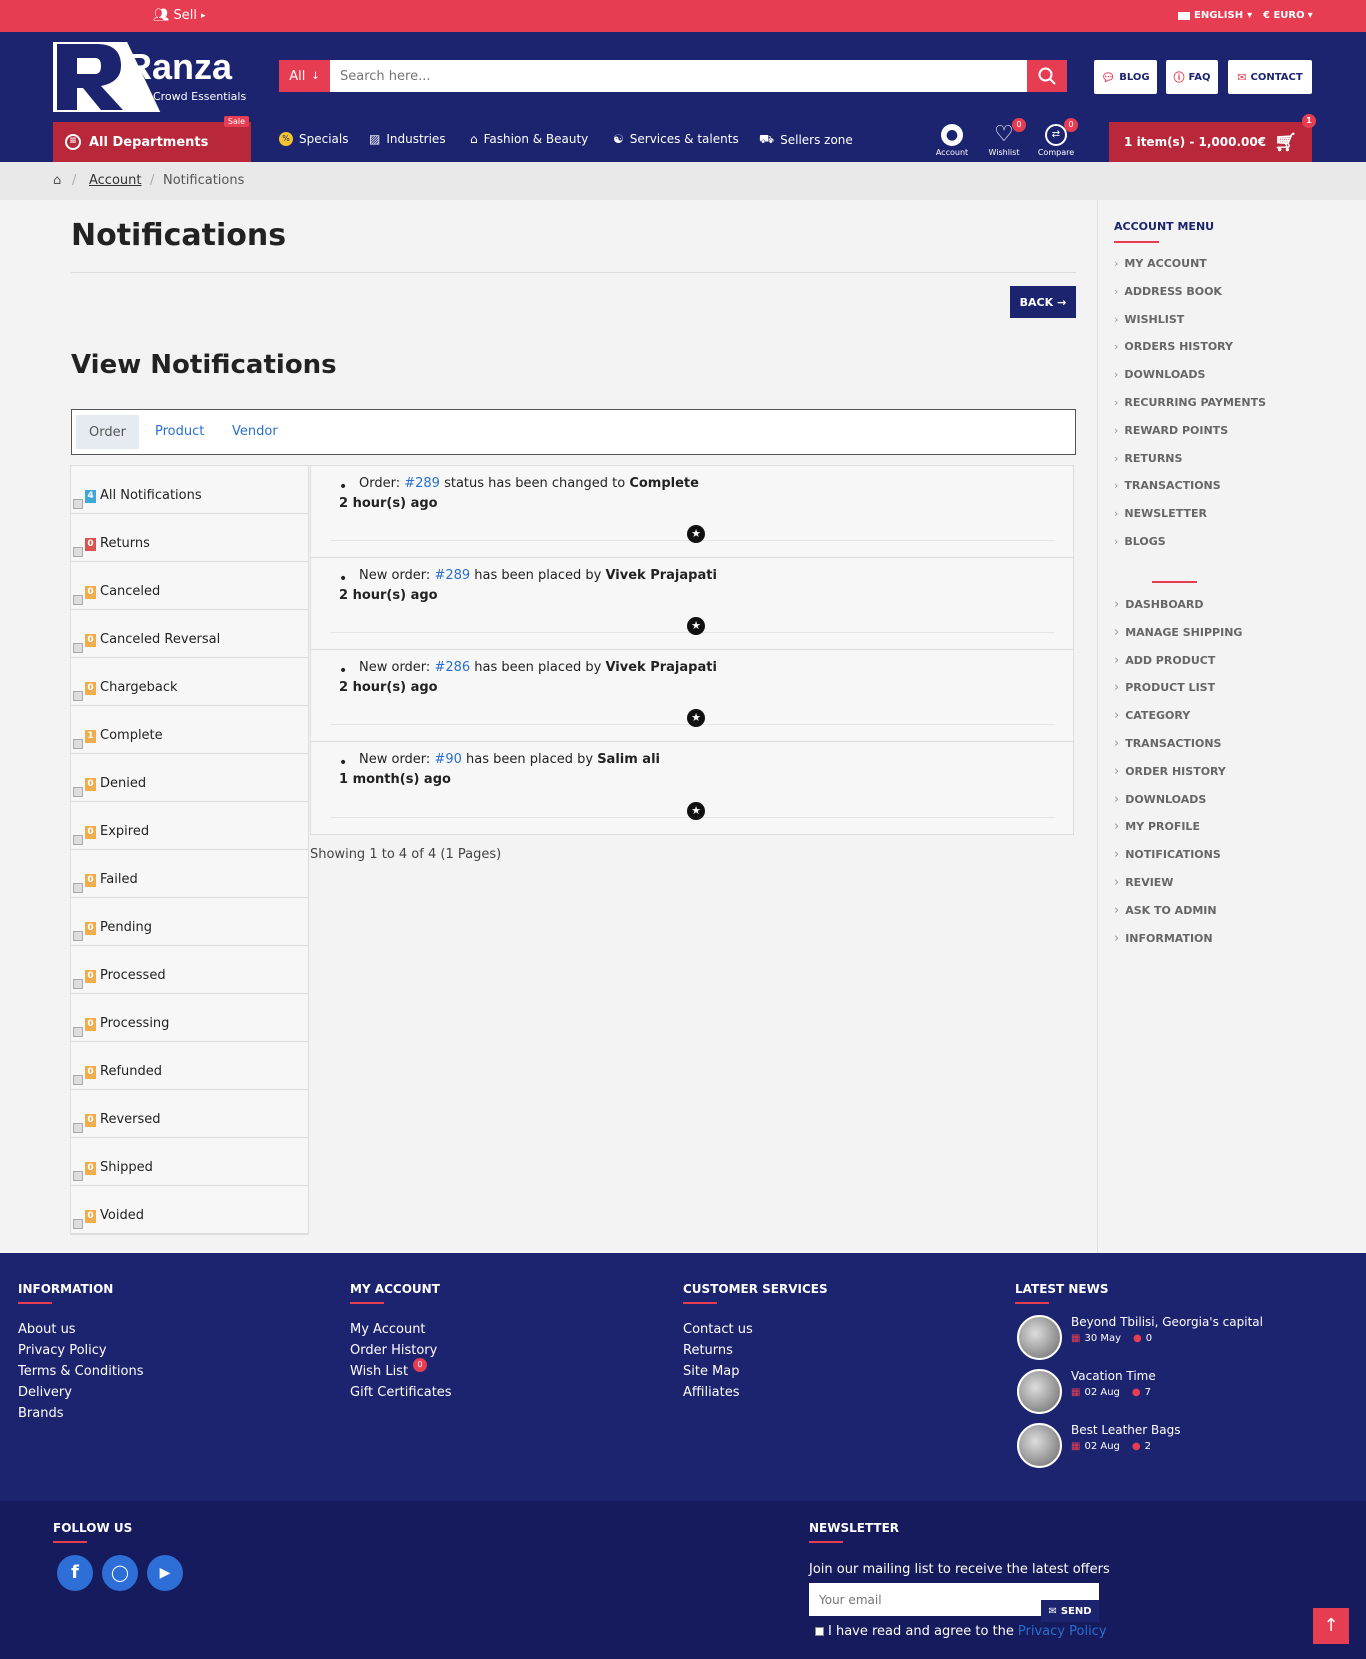  I want to click on filter-item: 0 Processing, so click(189, 1018).